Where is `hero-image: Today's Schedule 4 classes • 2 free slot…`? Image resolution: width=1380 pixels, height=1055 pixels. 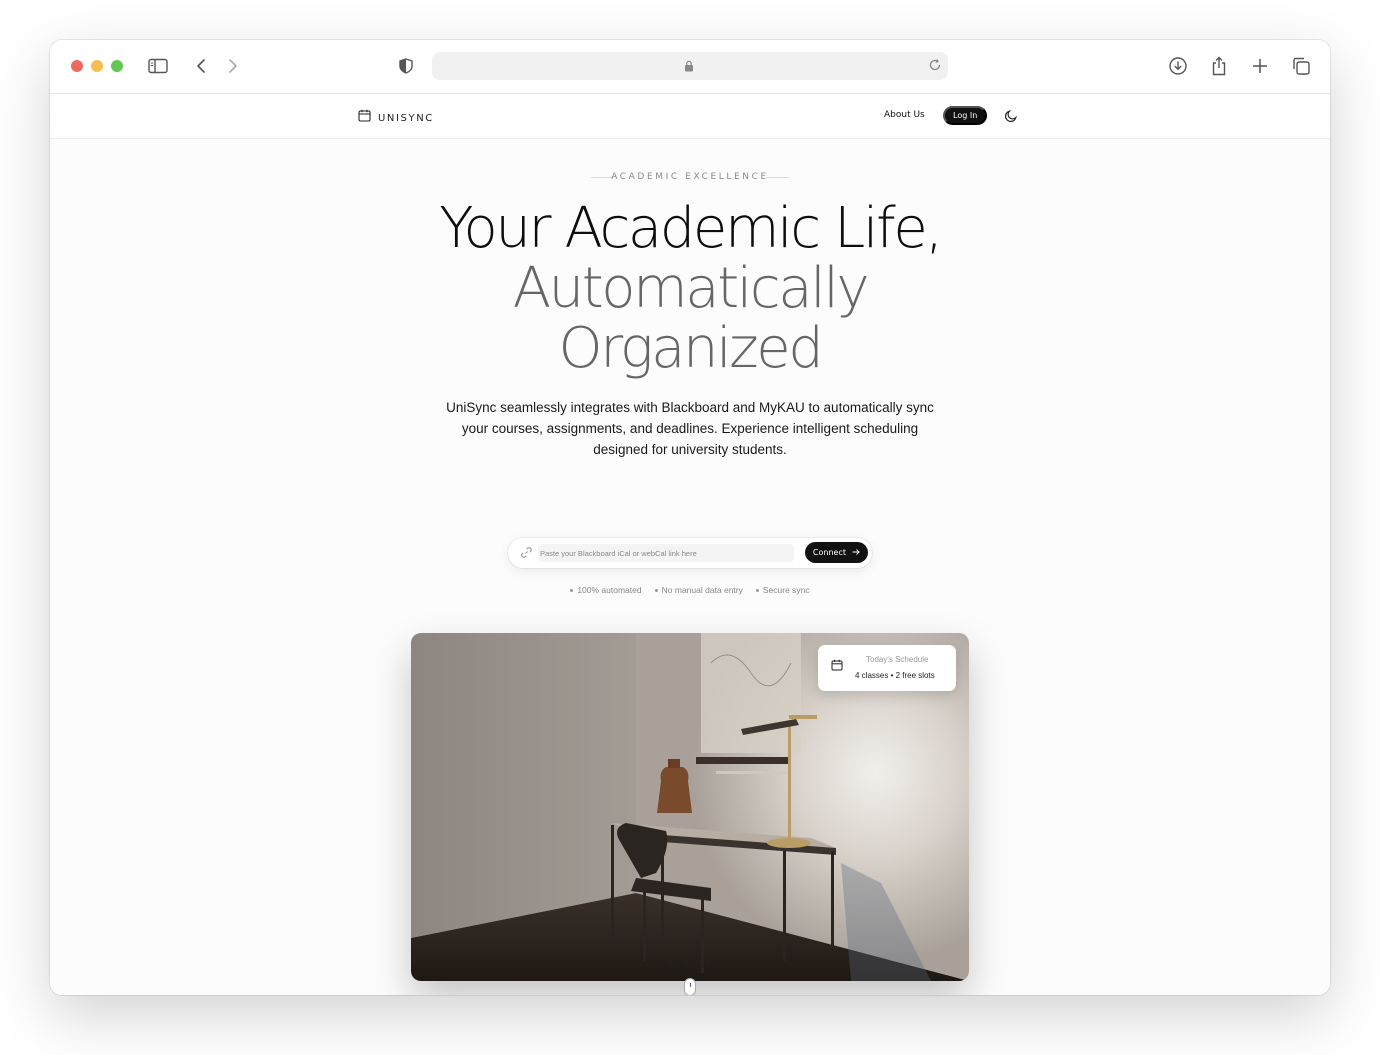
hero-image: Today's Schedule 4 classes • 2 free slot… is located at coordinates (690, 807).